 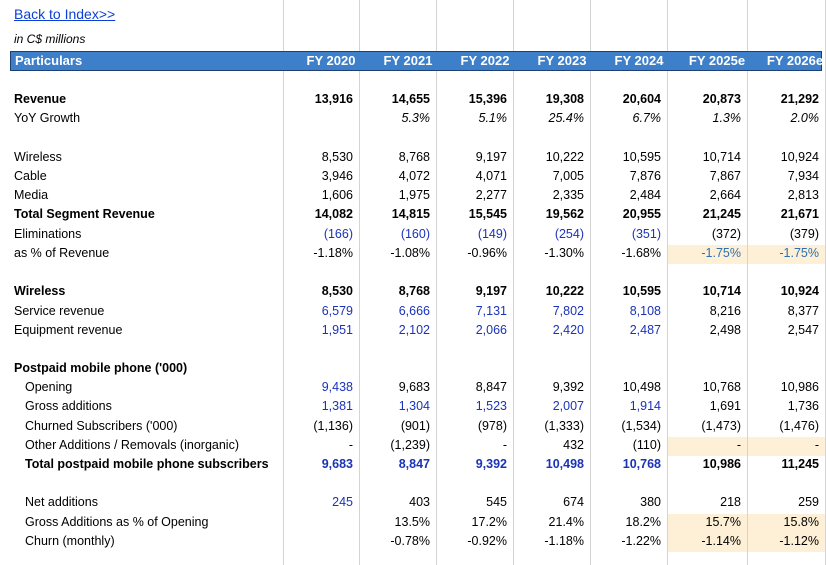 What do you see at coordinates (552, 523) in the screenshot?
I see `table-cell: 21.4%` at bounding box center [552, 523].